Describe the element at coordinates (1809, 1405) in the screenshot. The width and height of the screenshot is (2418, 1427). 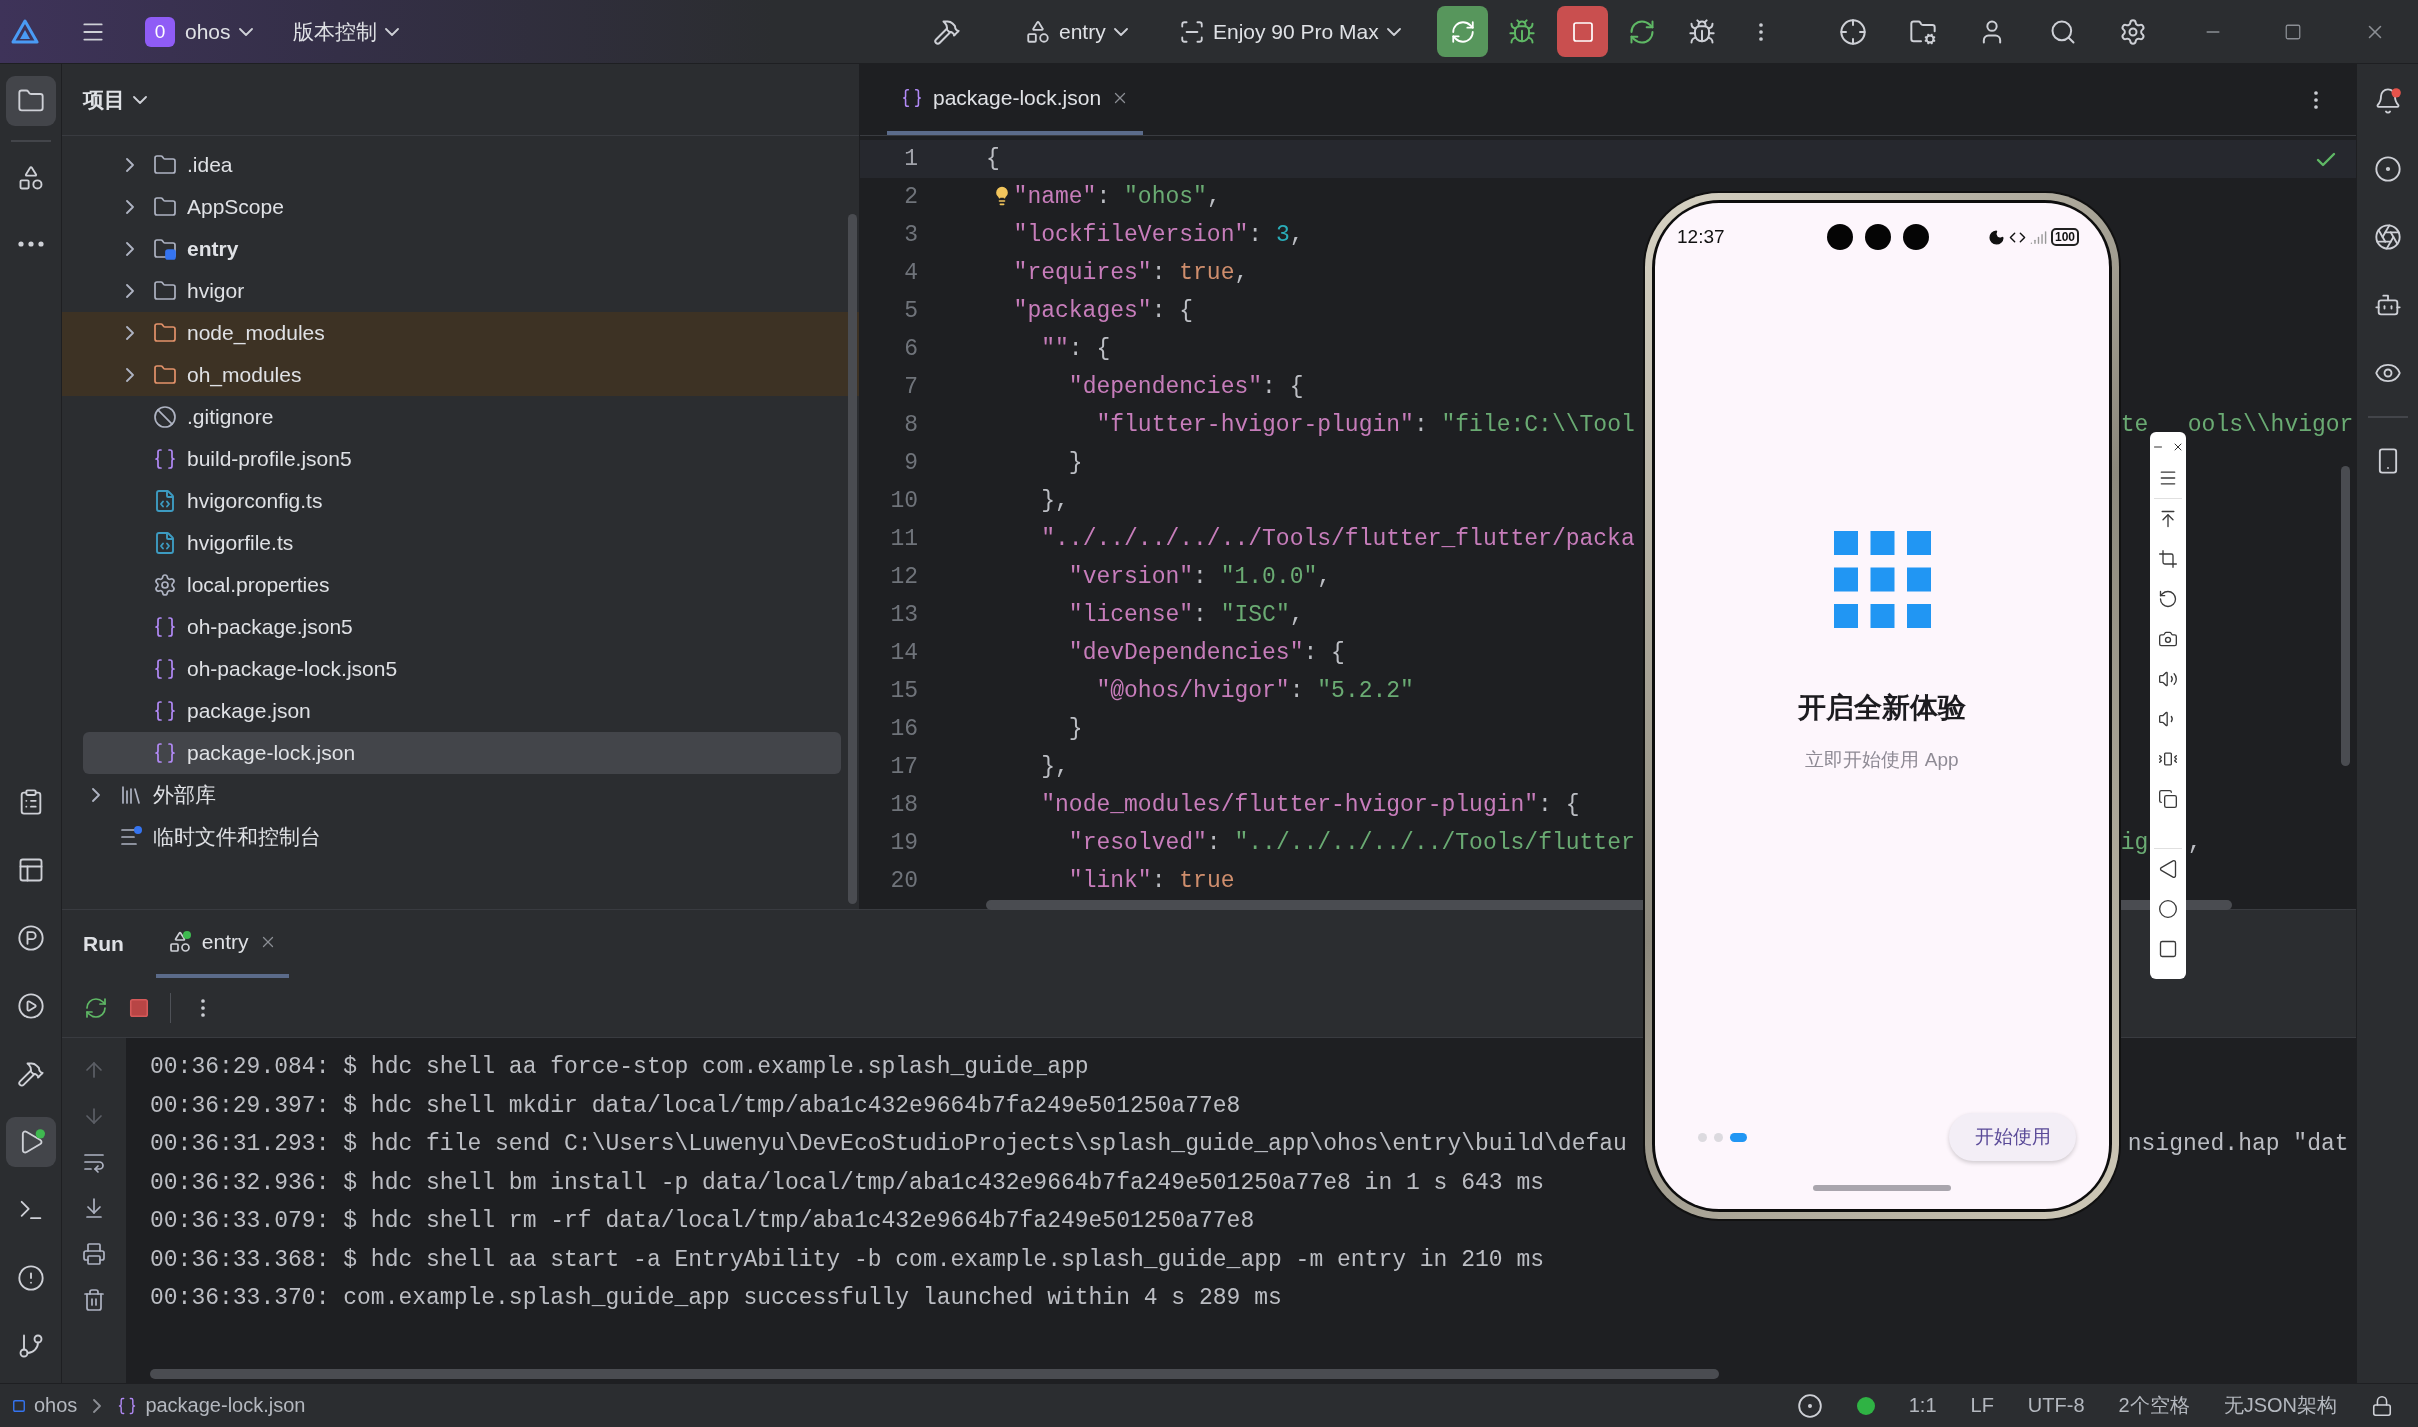
I see `circle-dot-icon` at that location.